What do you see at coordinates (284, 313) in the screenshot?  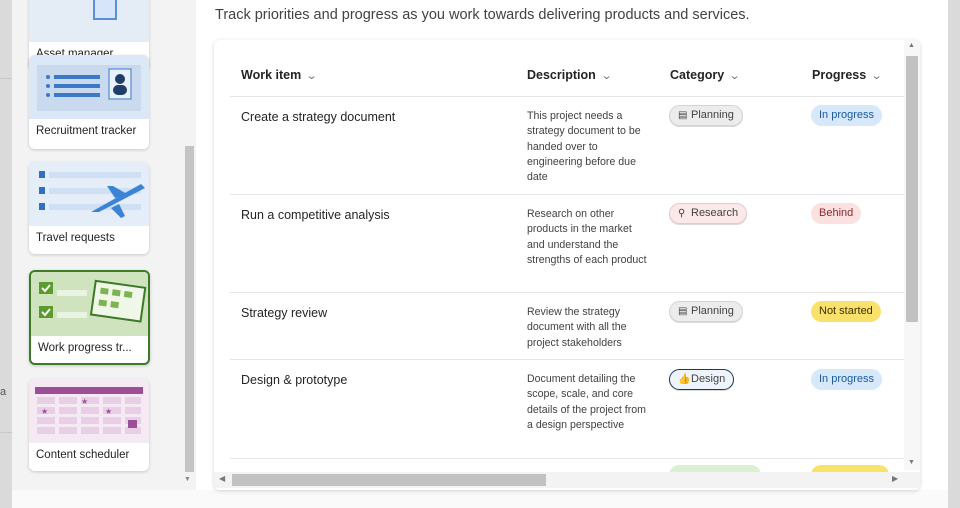 I see `row-title: Strategy review` at bounding box center [284, 313].